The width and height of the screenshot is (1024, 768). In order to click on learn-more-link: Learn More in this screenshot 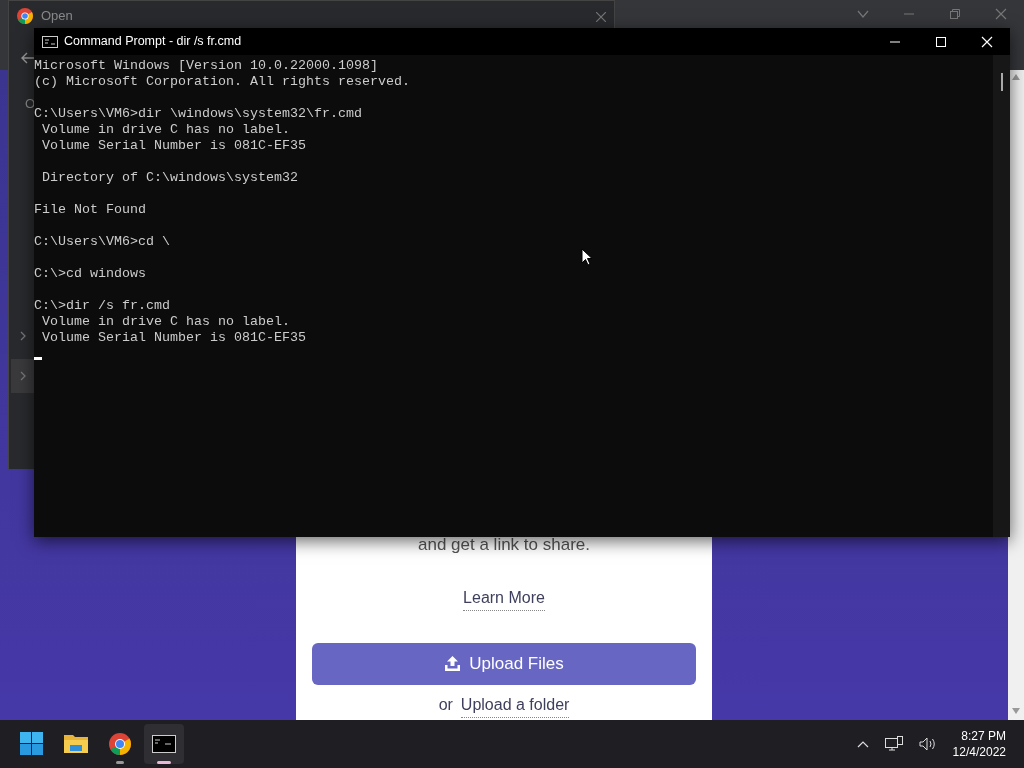, I will do `click(504, 598)`.